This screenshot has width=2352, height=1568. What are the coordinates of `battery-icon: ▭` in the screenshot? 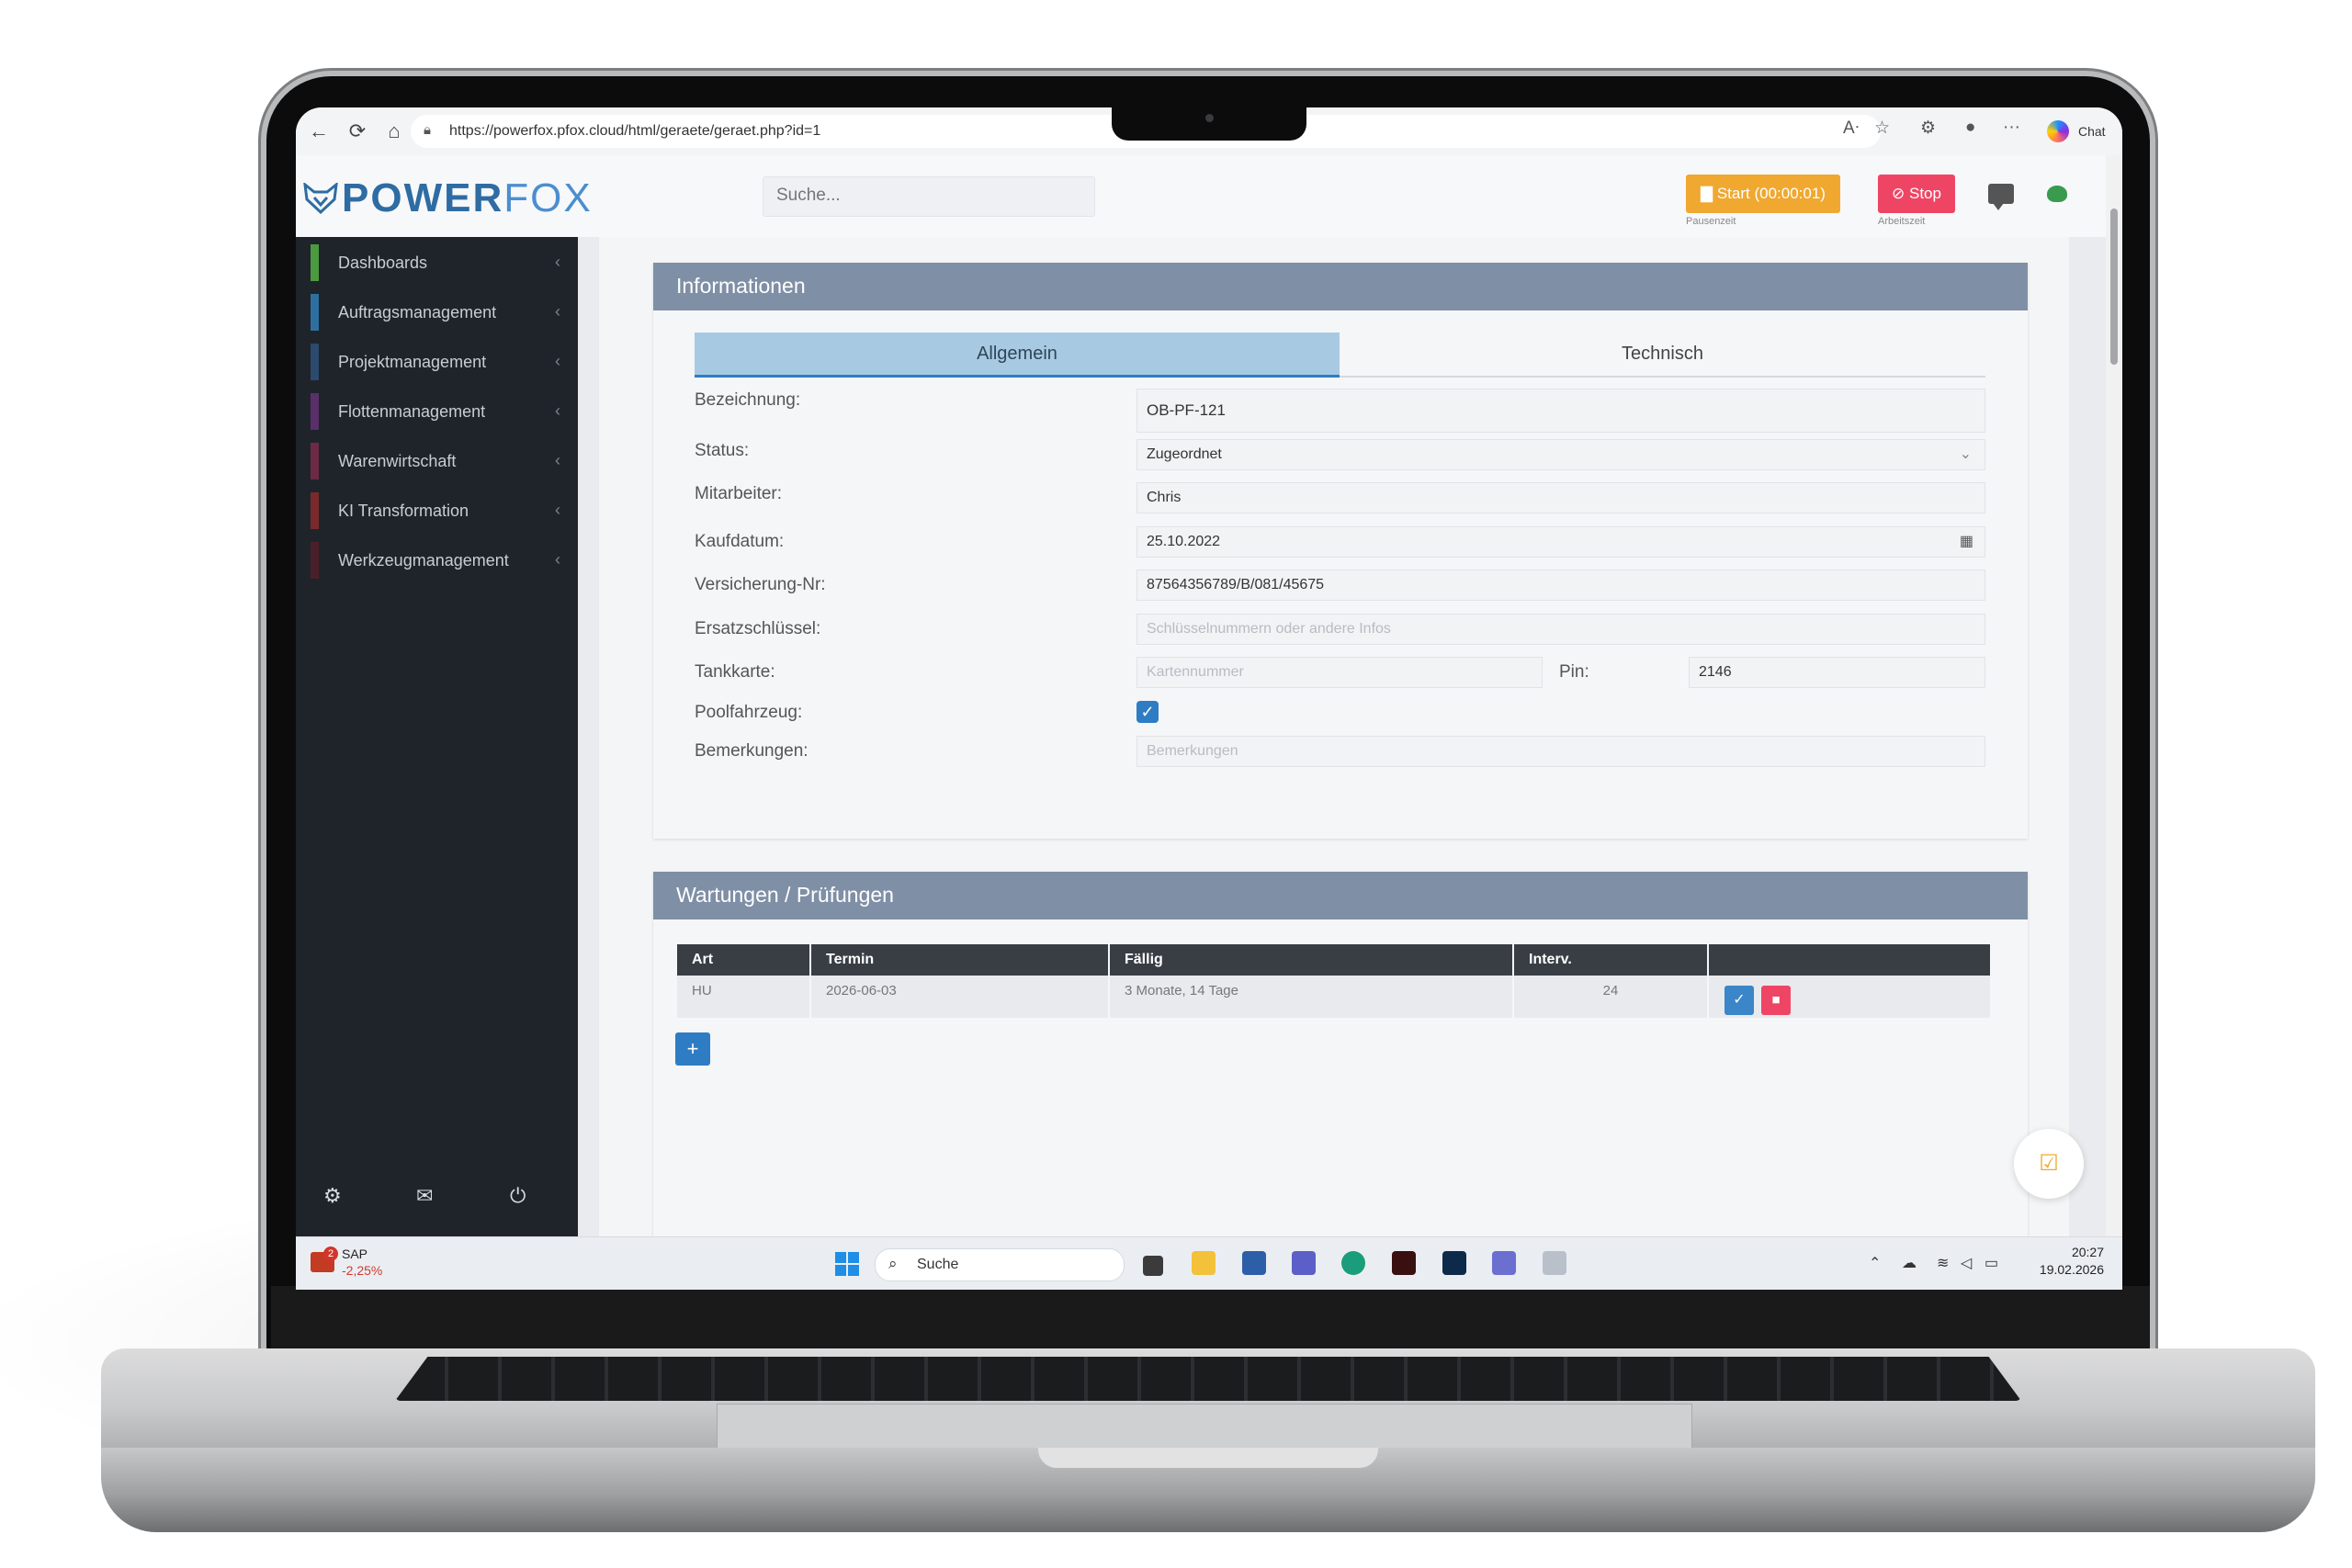 It's located at (1991, 1263).